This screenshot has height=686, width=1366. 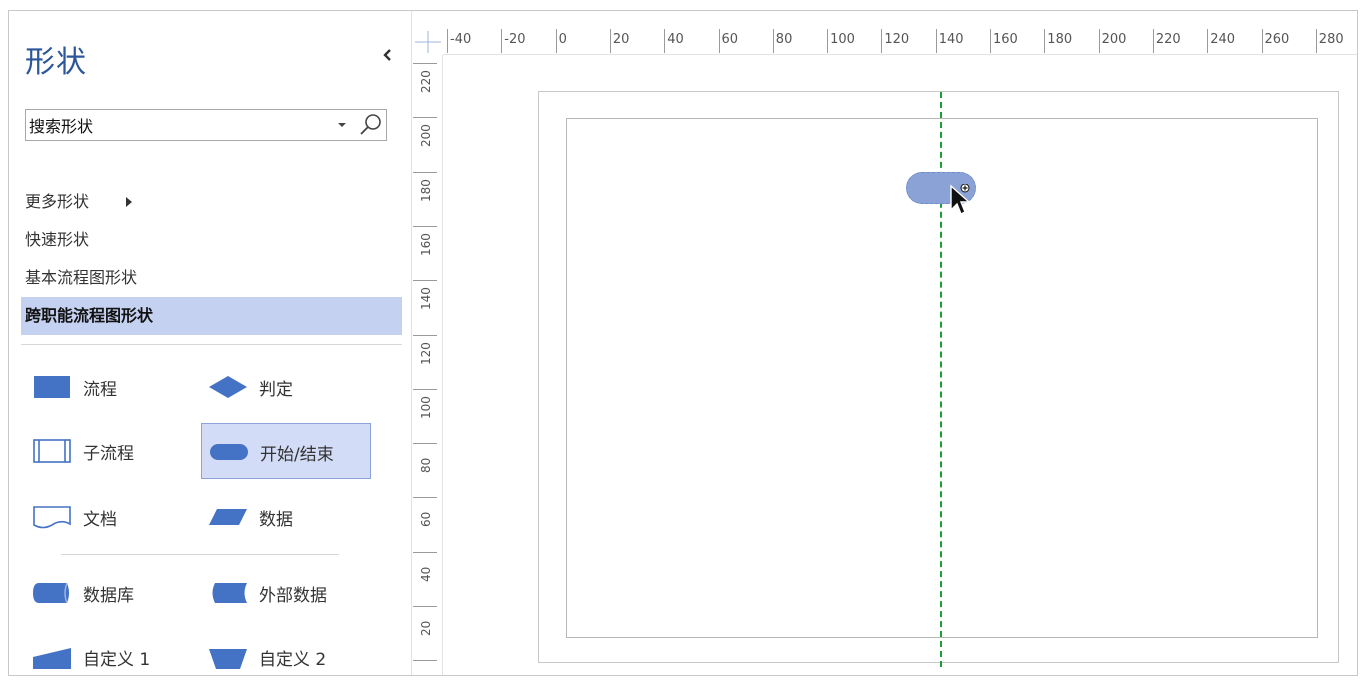 I want to click on collapse-pane-button, so click(x=387, y=55).